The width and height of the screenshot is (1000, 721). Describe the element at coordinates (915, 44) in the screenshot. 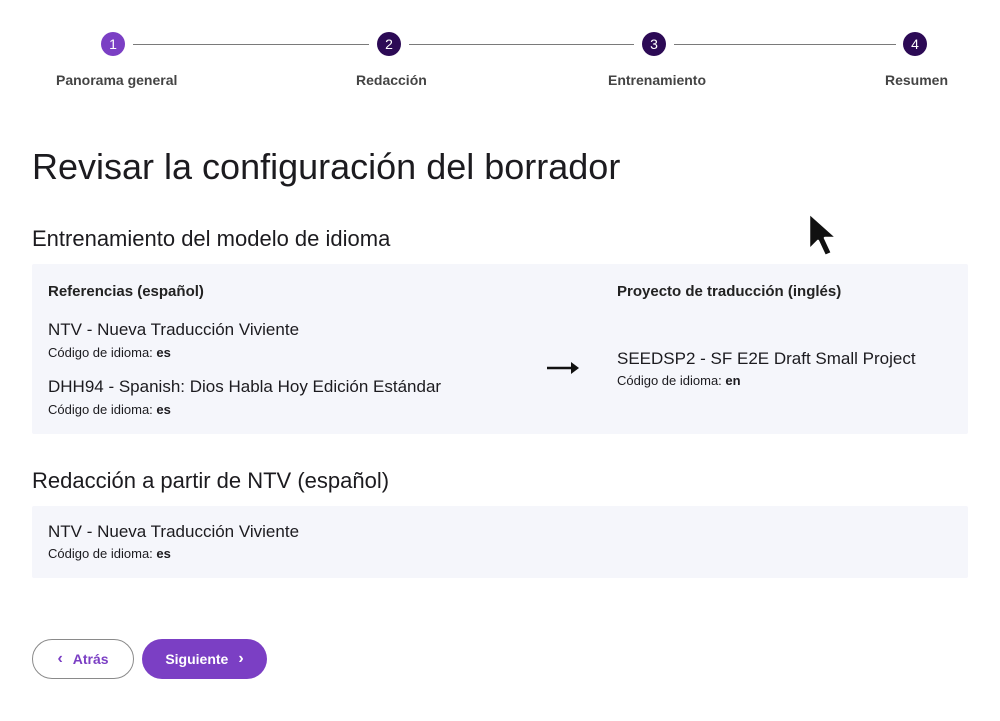

I see `step-4-indicator: 4` at that location.